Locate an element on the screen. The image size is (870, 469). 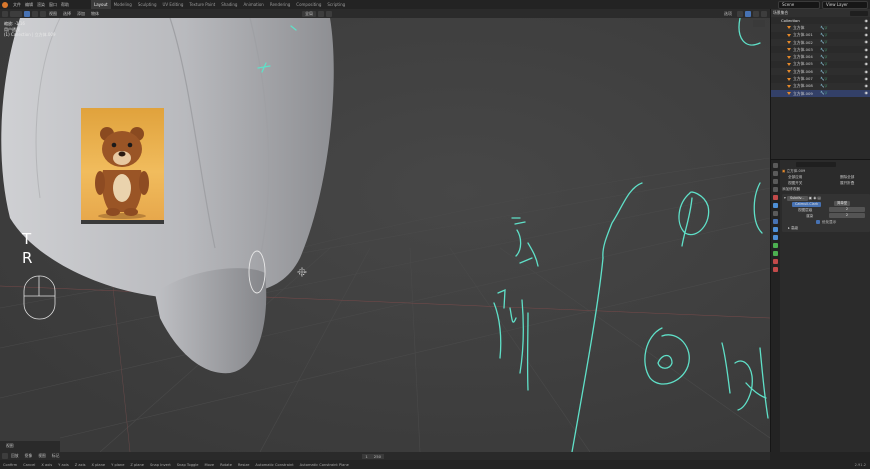
transform-orientation-dropdown: 全局 is located at coordinates (309, 13).